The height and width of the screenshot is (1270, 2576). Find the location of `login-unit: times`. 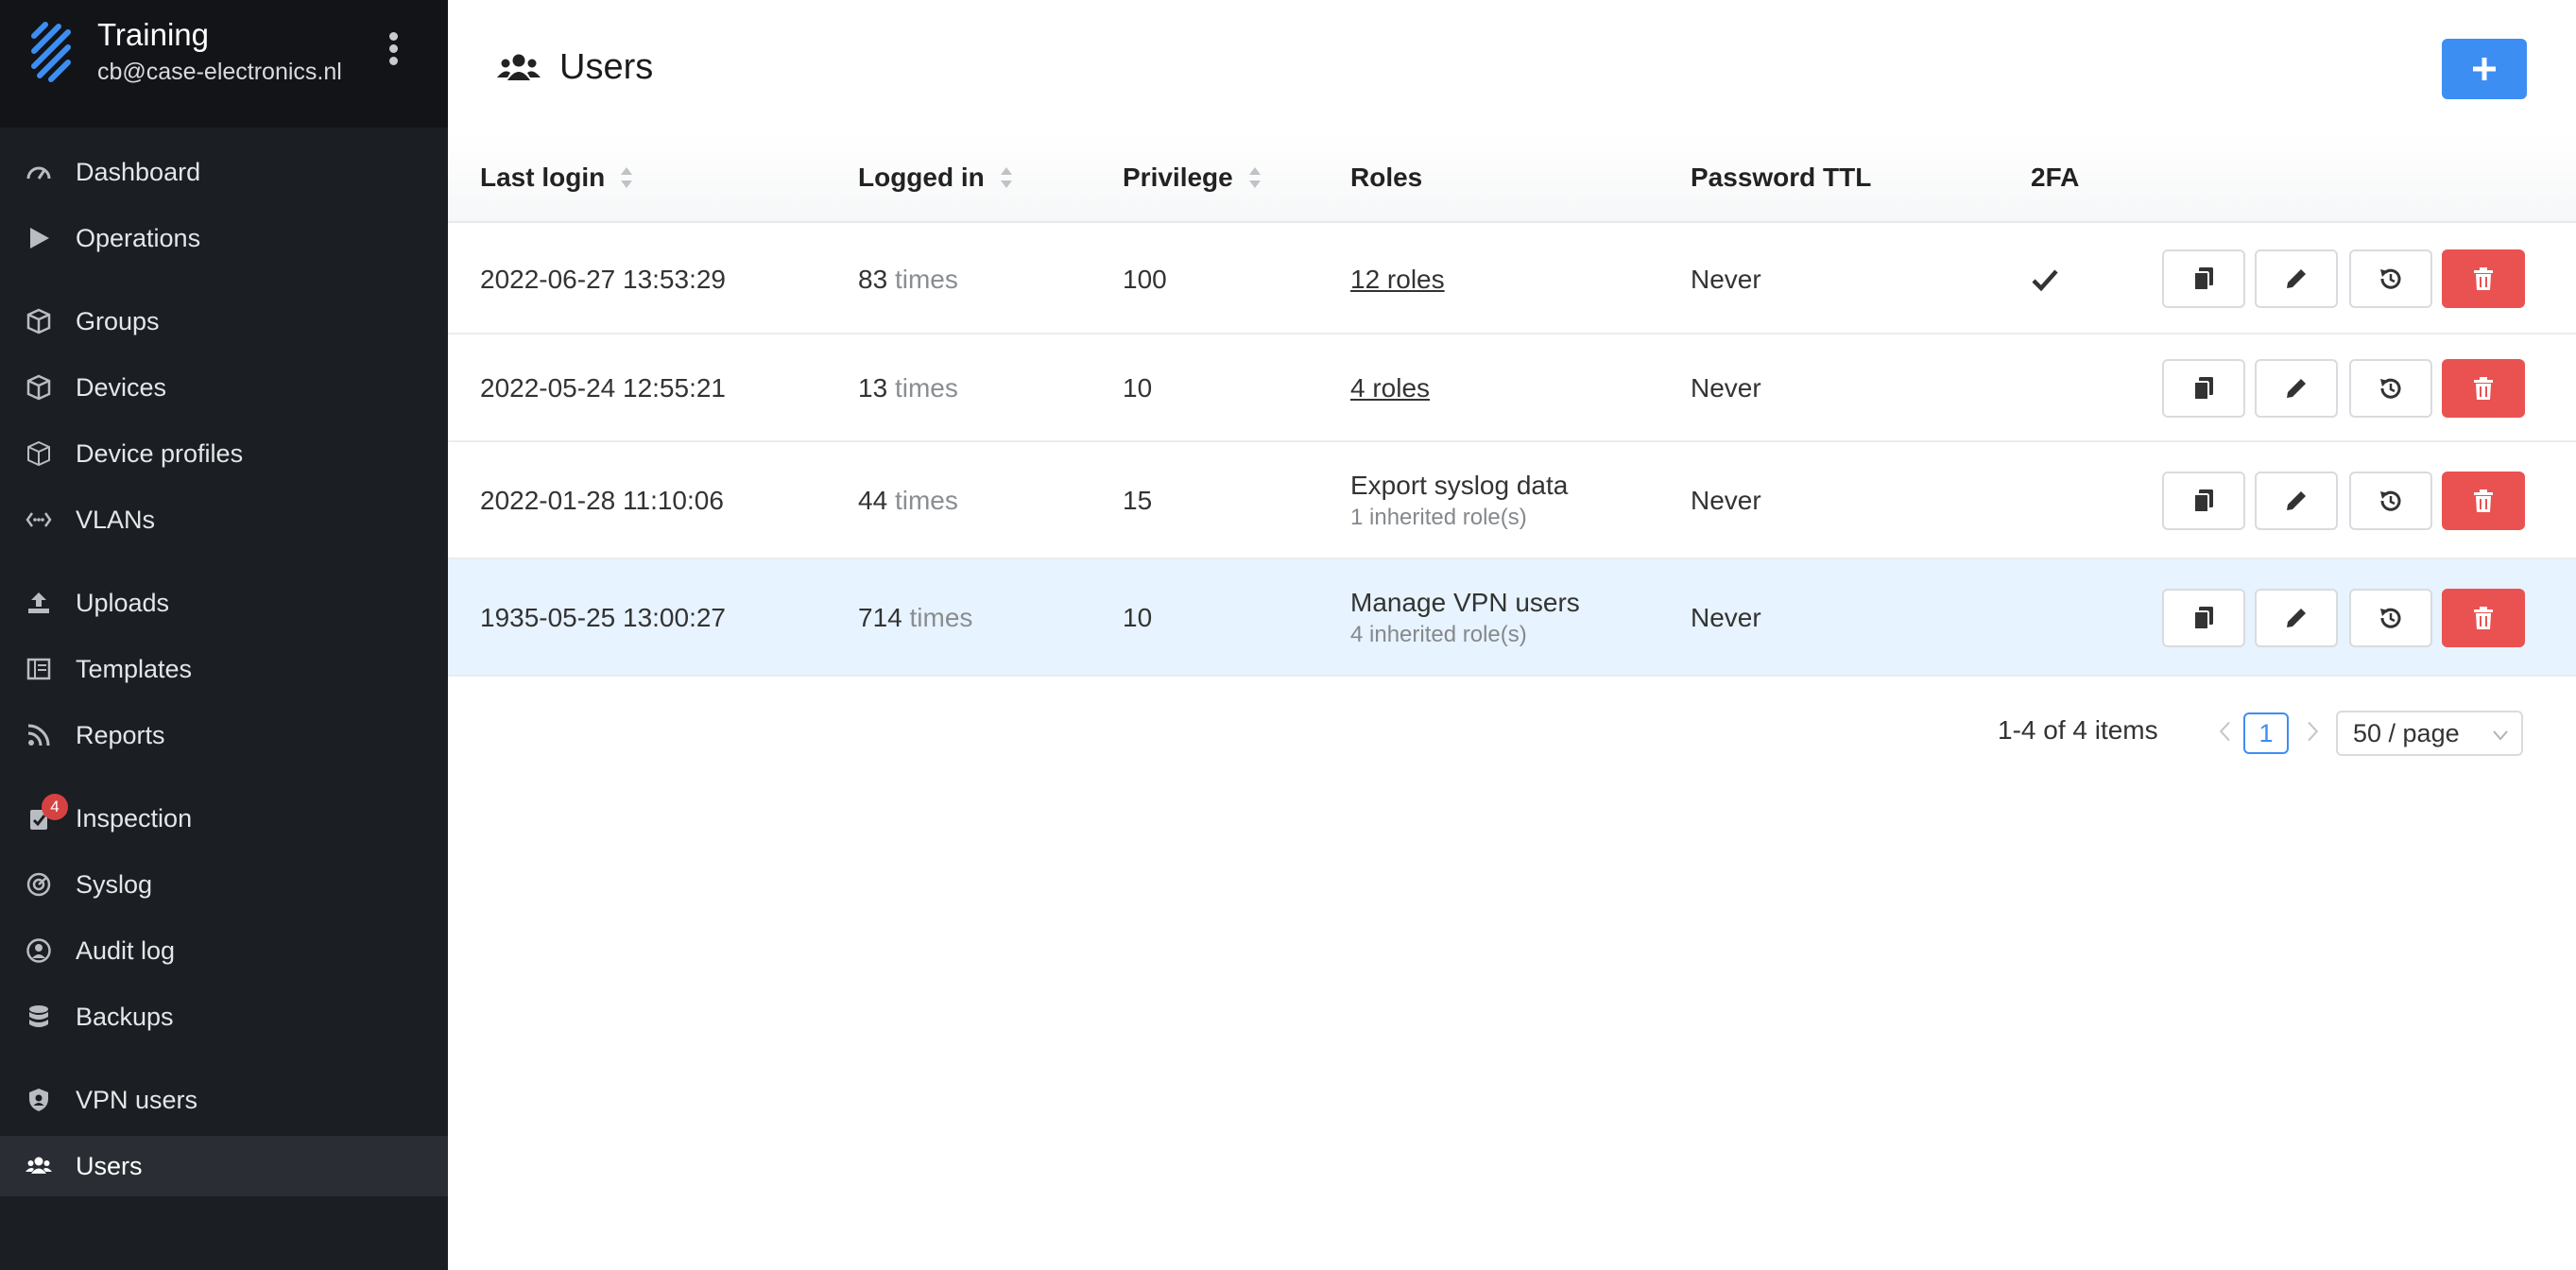

login-unit: times is located at coordinates (941, 617).